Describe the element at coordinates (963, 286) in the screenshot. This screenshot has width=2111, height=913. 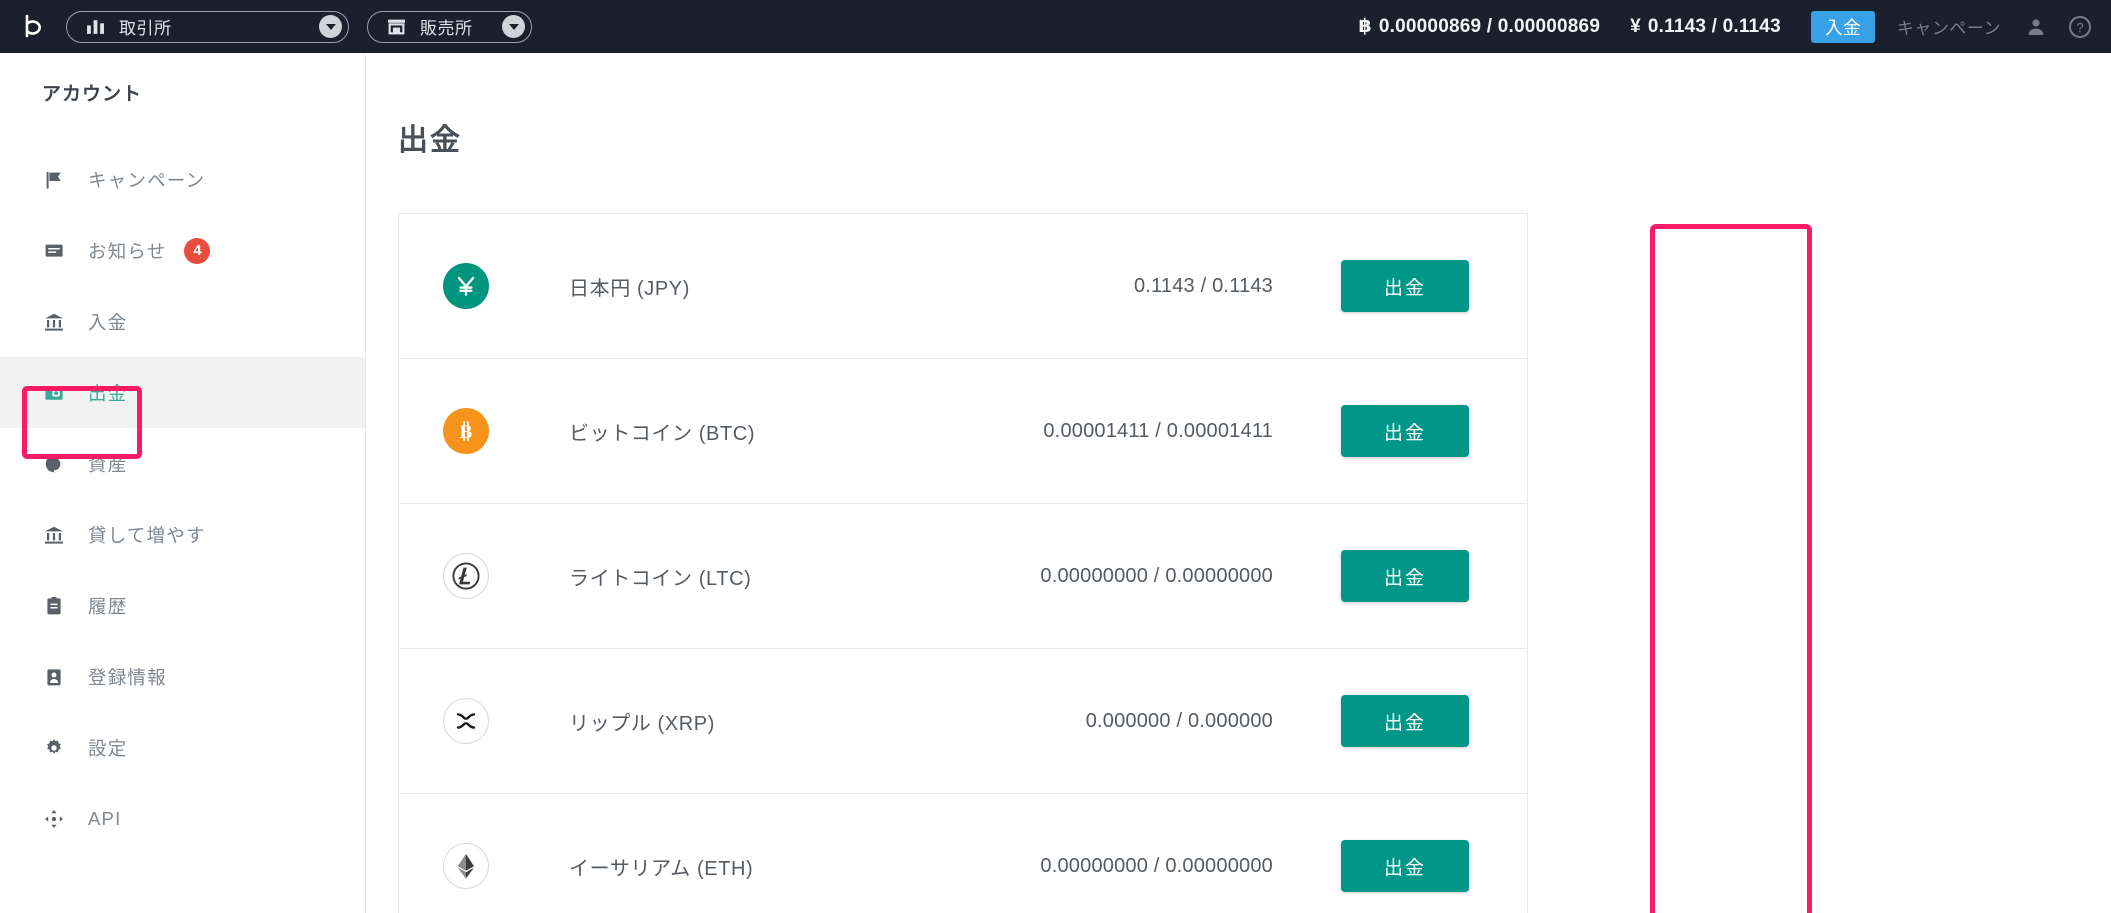
I see `table-row: 日本円 (JPY) 0.1143 / 0.1143 出金` at that location.